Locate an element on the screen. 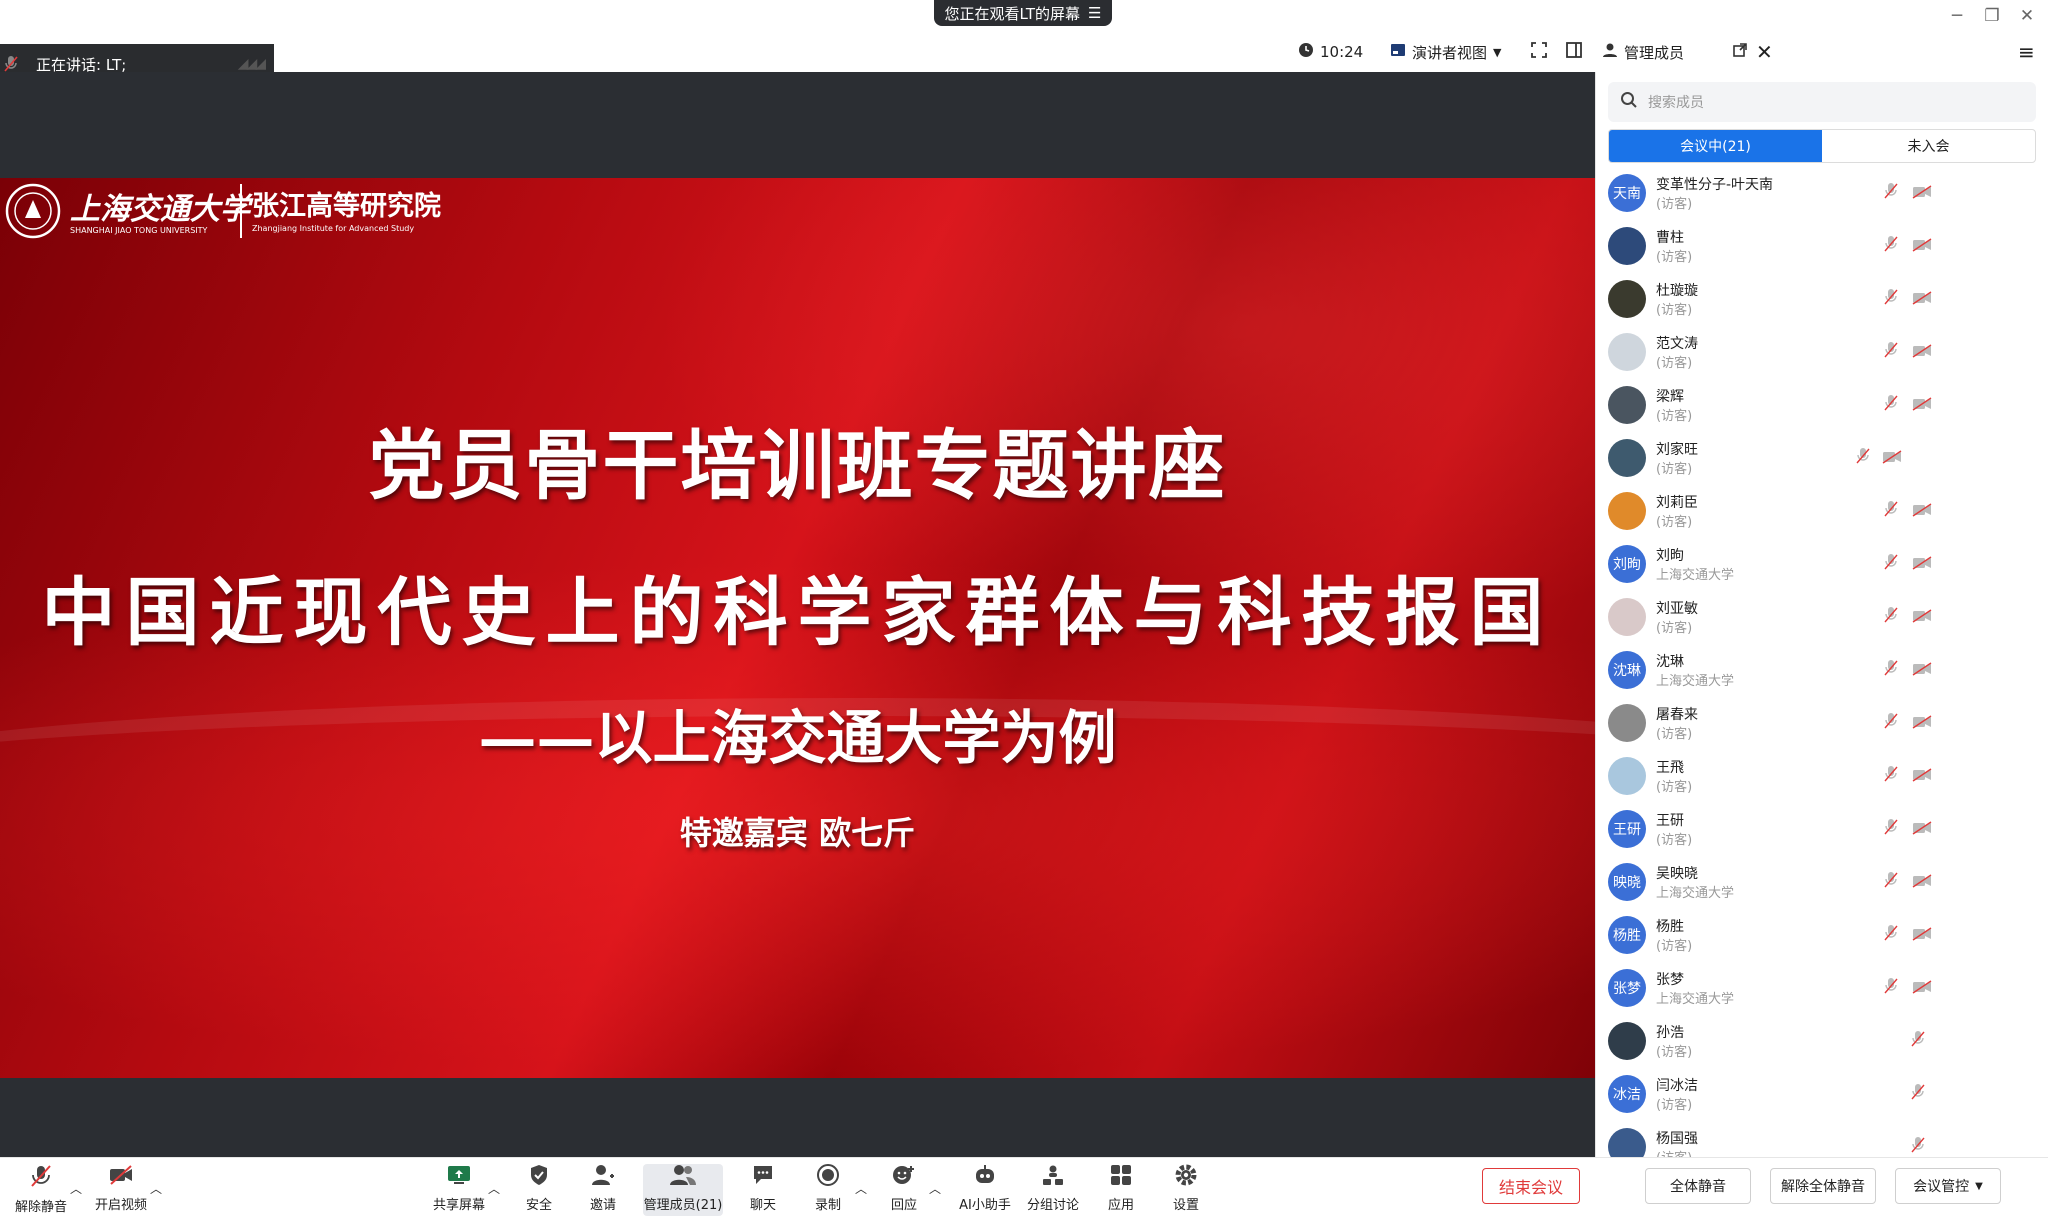  member-row: 冰洁 闫冰洁 (访客) is located at coordinates (1822, 1095).